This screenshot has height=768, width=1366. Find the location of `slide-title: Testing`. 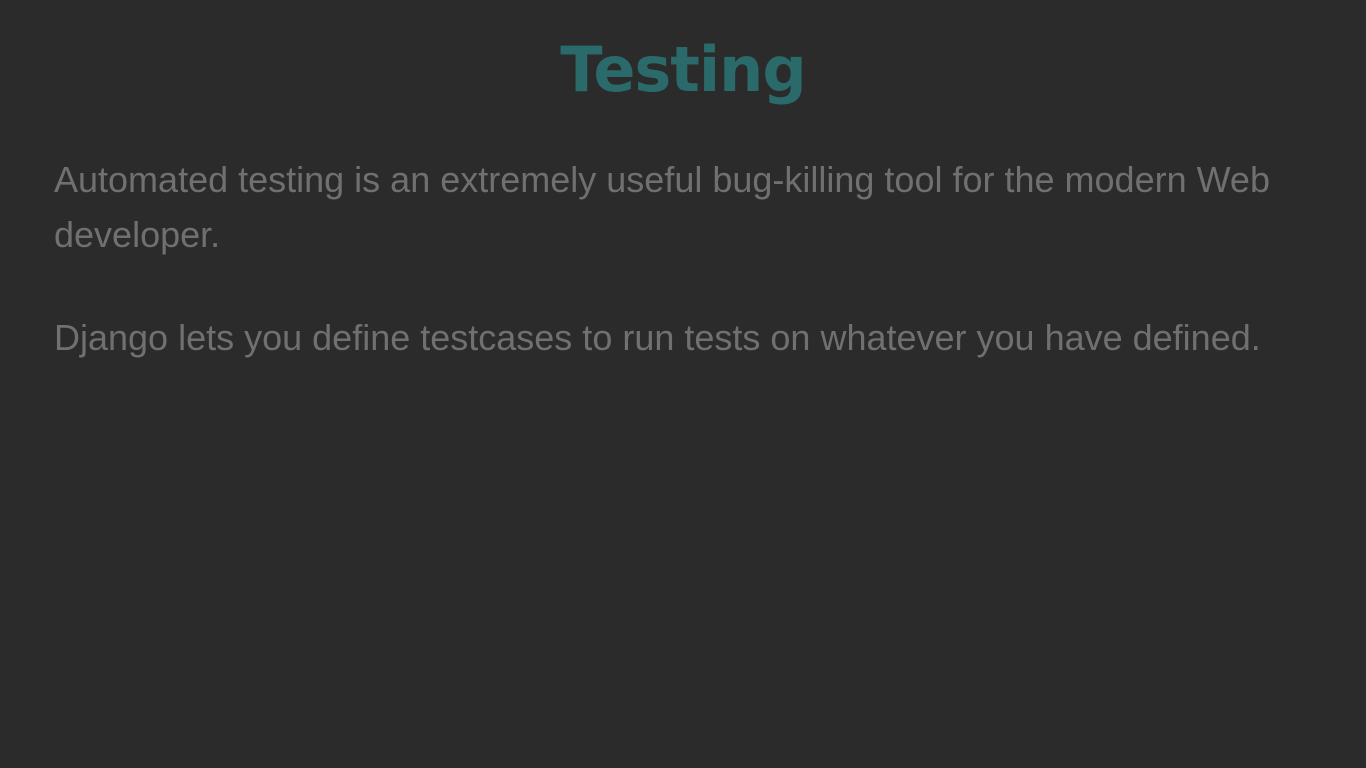

slide-title: Testing is located at coordinates (683, 69).